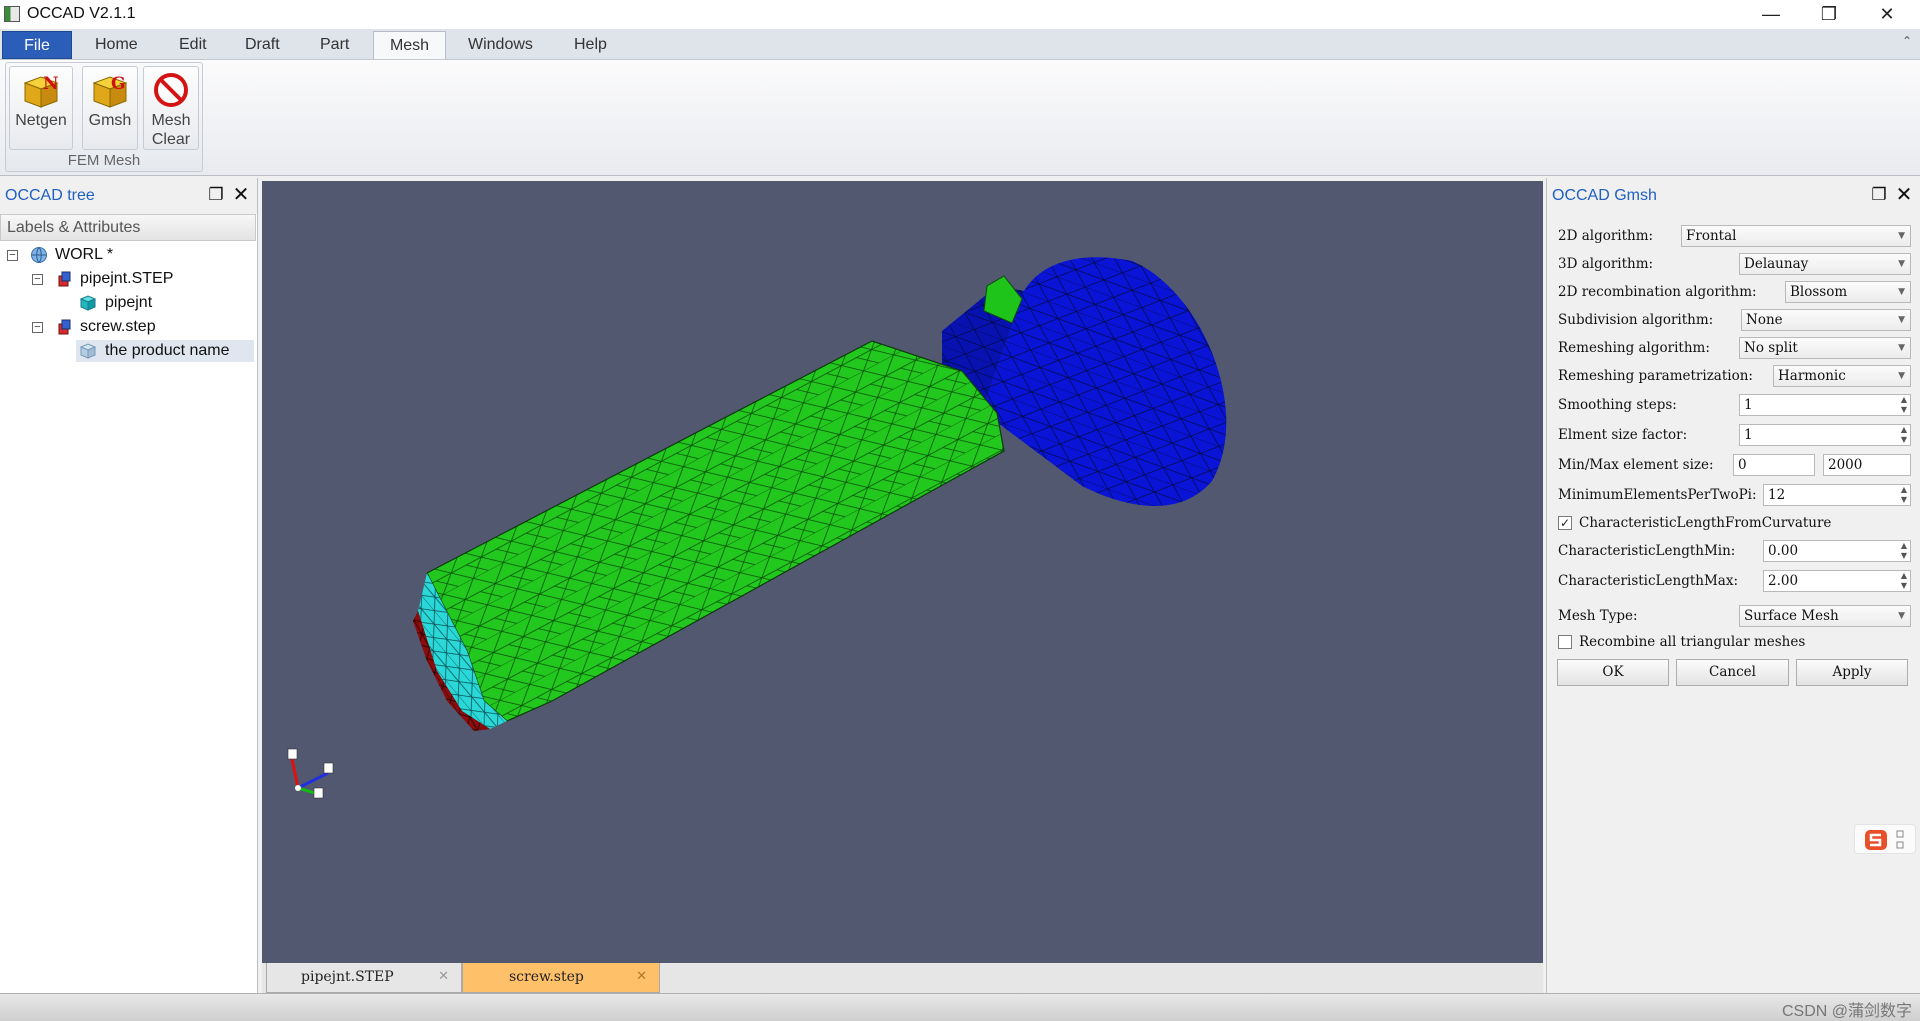  Describe the element at coordinates (84, 254) in the screenshot. I see `tree-node-label: WORL *` at that location.